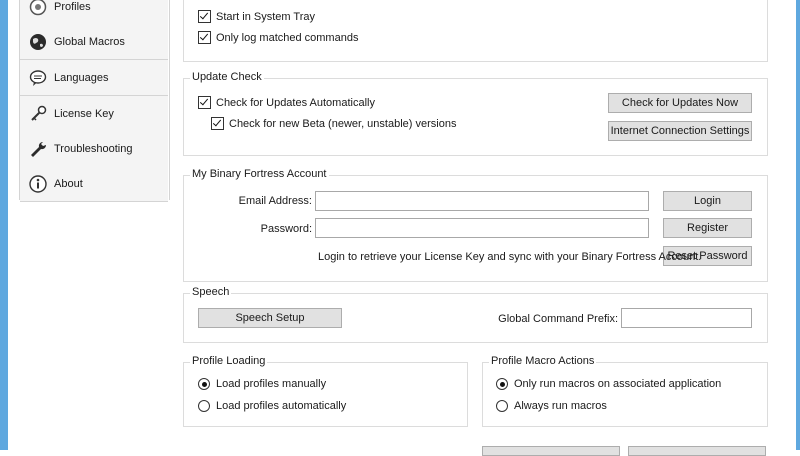  I want to click on radio-label: Load profiles manually, so click(271, 384).